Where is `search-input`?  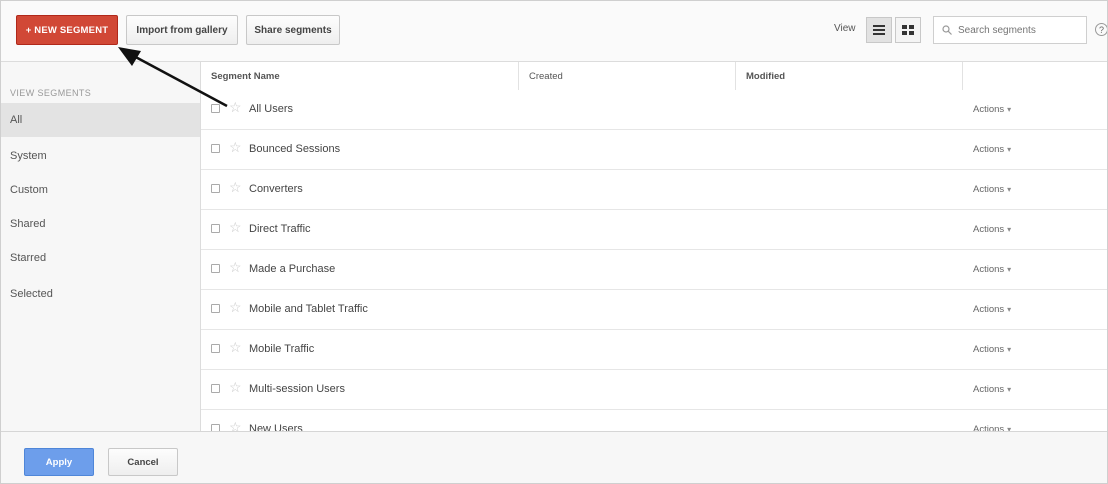
search-input is located at coordinates (1018, 30).